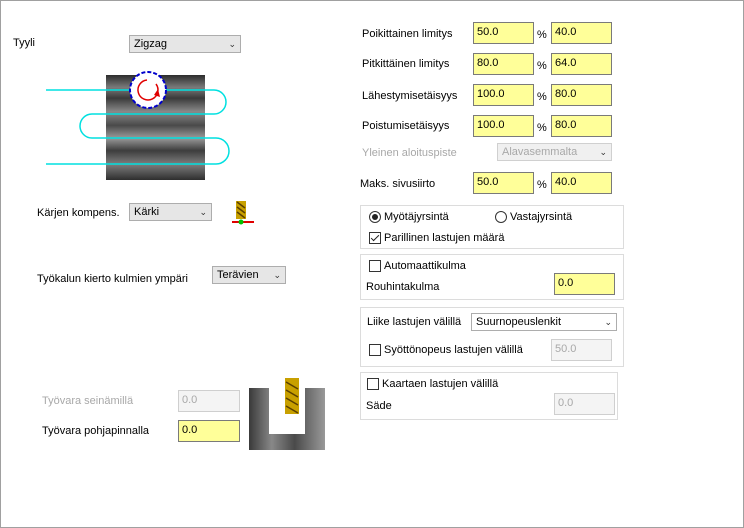  Describe the element at coordinates (373, 384) in the screenshot. I see `arc-between-checkbox` at that location.